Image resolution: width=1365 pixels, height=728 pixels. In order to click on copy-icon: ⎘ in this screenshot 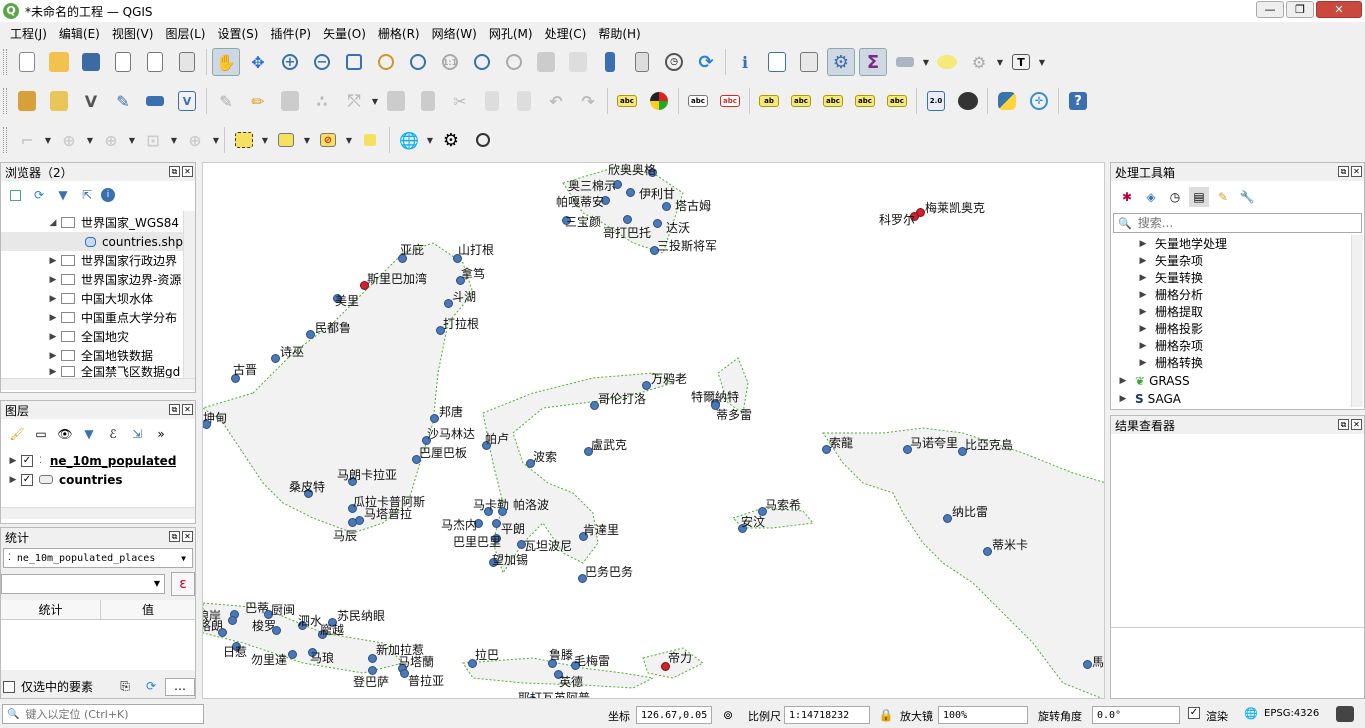, I will do `click(125, 686)`.